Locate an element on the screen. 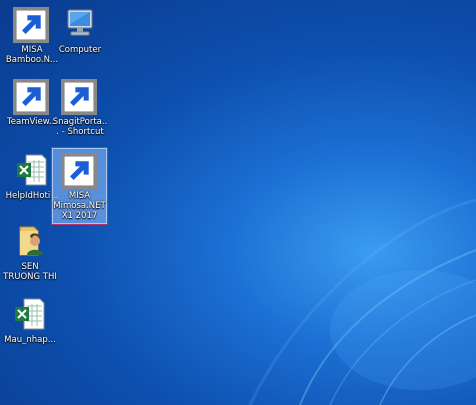  snagit-icon is located at coordinates (79, 96).